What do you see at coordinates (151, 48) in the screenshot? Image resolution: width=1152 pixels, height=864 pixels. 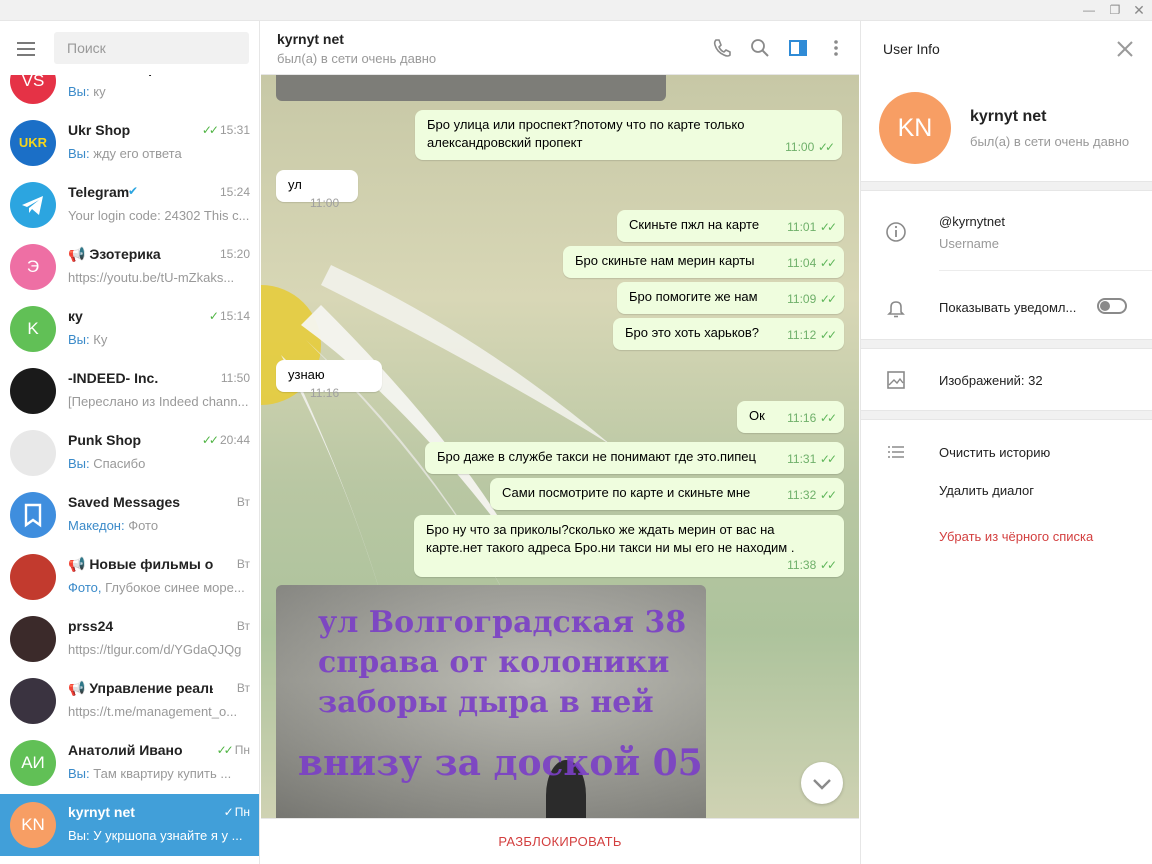 I see `search-input: Поиск` at bounding box center [151, 48].